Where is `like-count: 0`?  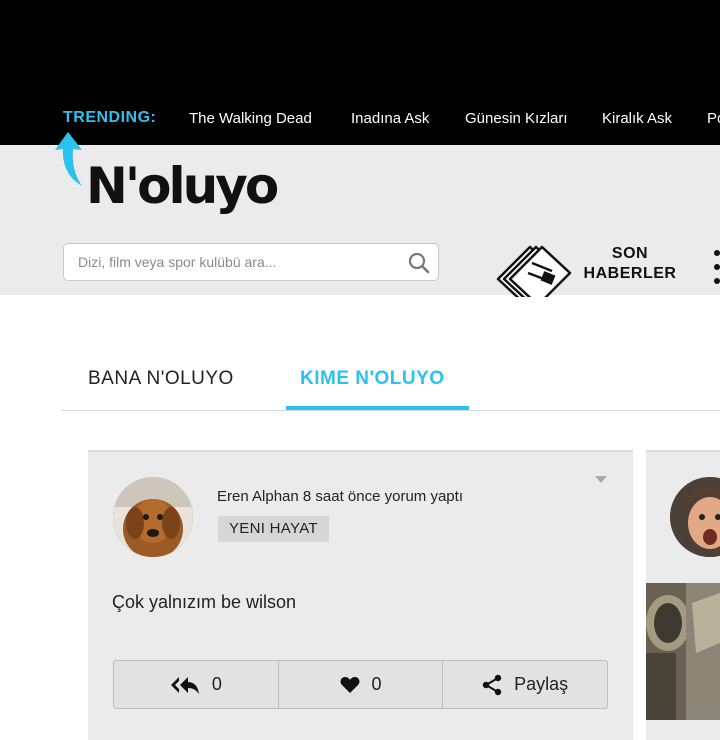 like-count: 0 is located at coordinates (376, 684).